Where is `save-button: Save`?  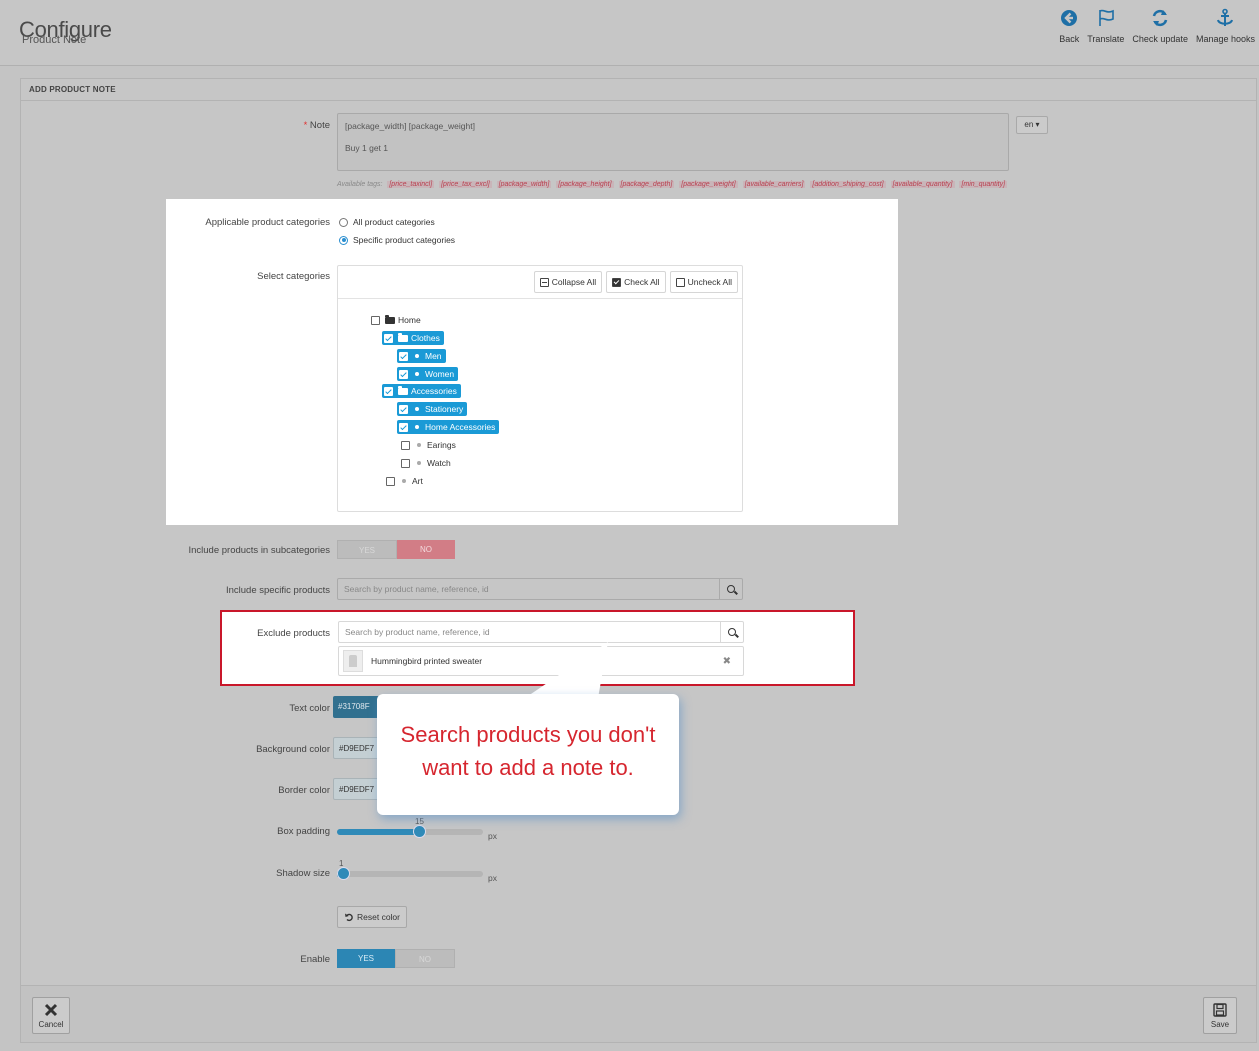 save-button: Save is located at coordinates (1220, 1015).